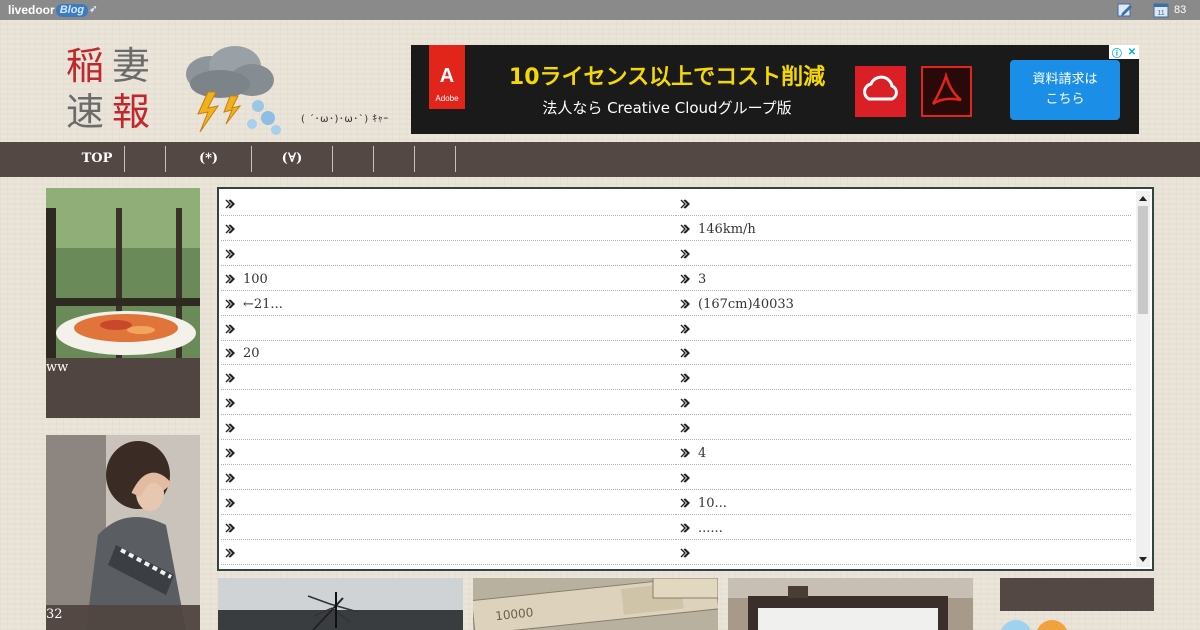  I want to click on site-logo-char: 速, so click(85, 112).